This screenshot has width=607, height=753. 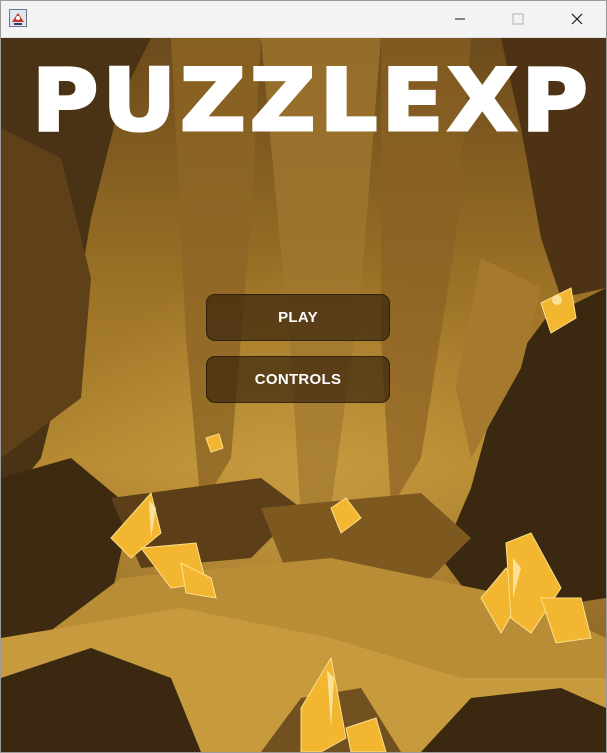 What do you see at coordinates (18, 18) in the screenshot?
I see `java-app-icon` at bounding box center [18, 18].